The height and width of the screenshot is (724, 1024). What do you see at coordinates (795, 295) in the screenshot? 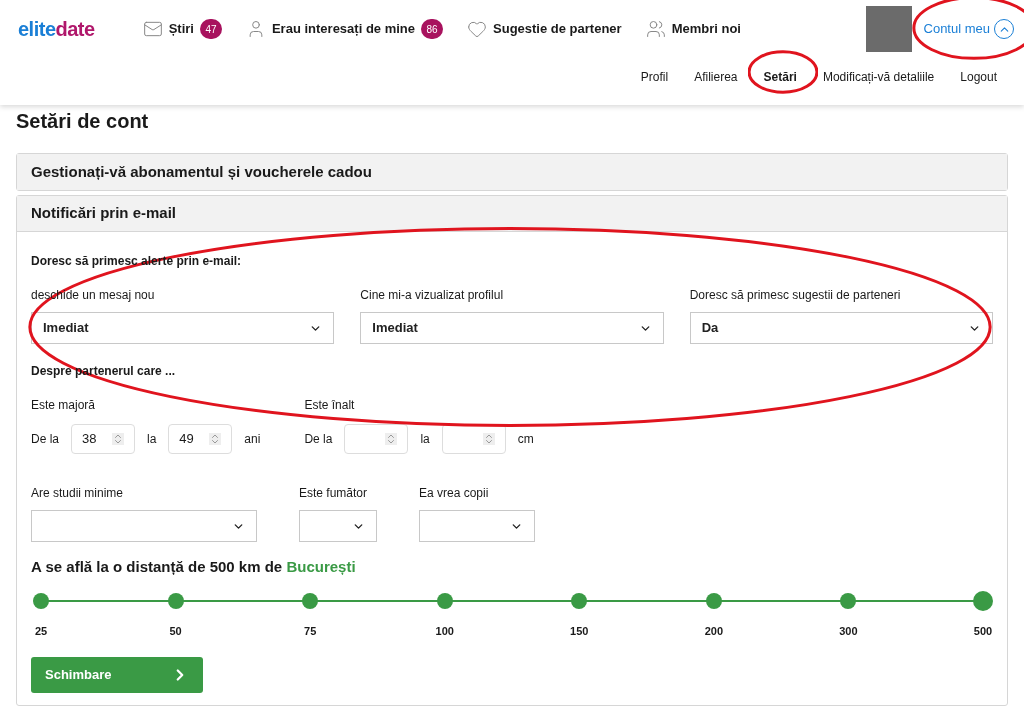
I see `field-label: Doresc să primesc sugestii de parteneri` at bounding box center [795, 295].